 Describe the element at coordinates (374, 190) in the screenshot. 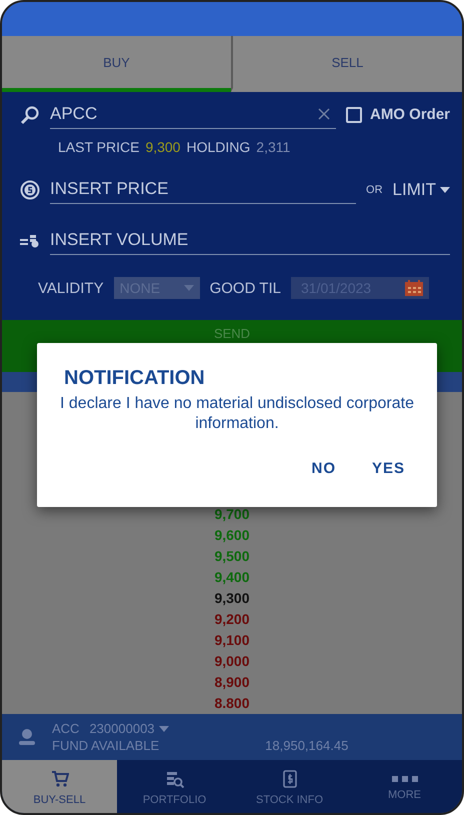

I see `or-label: OR` at that location.